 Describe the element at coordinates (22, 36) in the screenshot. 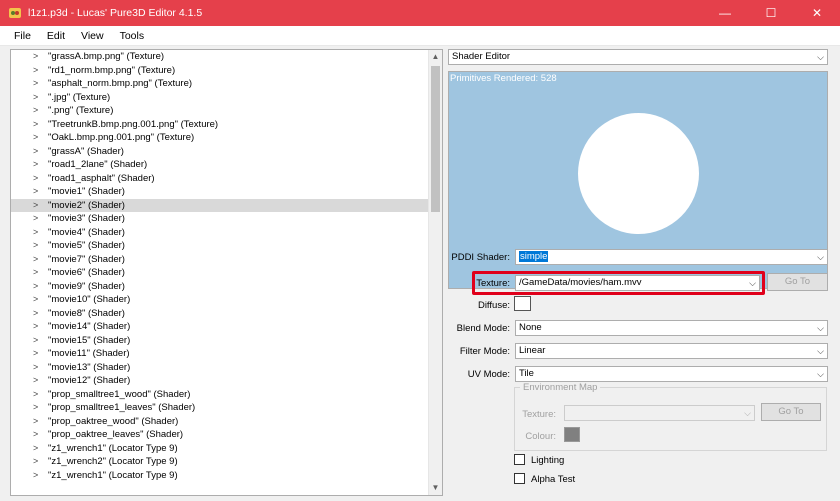

I see `menu-file: File` at that location.